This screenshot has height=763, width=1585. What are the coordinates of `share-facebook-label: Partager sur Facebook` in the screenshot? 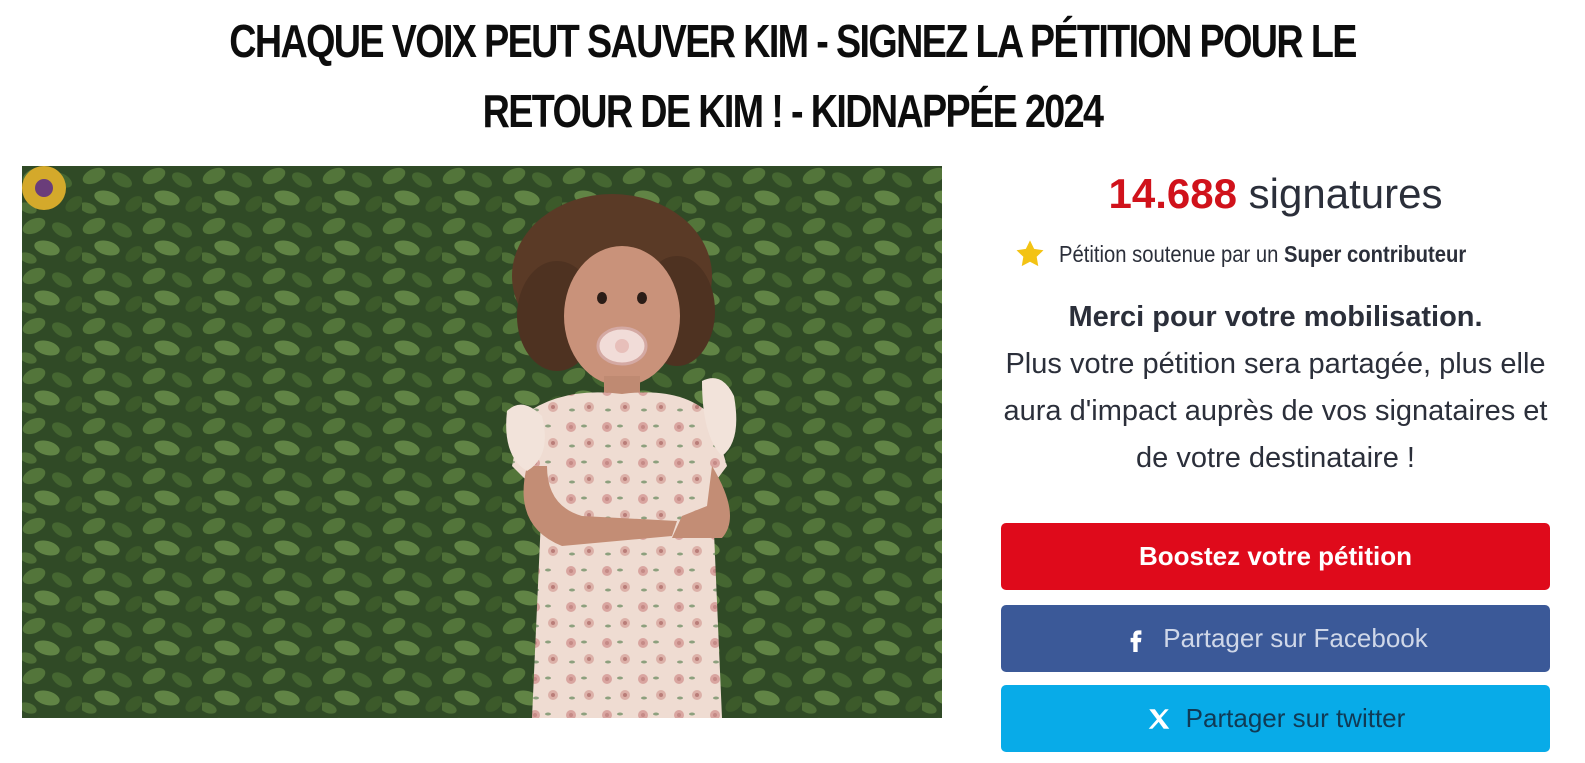 It's located at (1295, 638).